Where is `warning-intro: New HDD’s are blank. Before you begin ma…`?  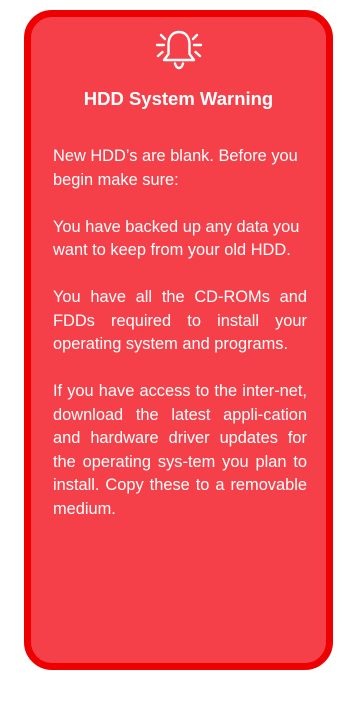
warning-intro: New HDD’s are blank. Before you begin ma… is located at coordinates (175, 168).